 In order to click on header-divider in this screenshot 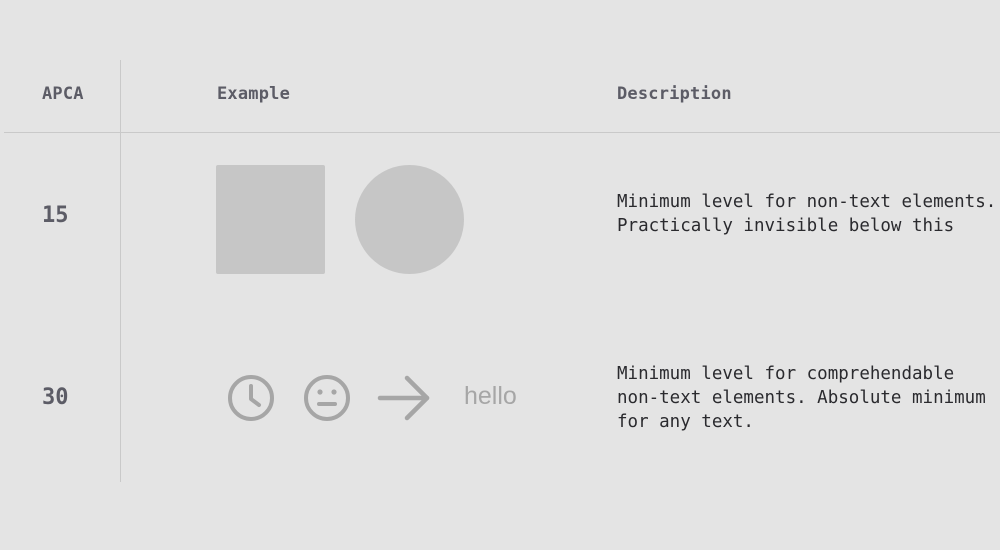, I will do `click(502, 132)`.